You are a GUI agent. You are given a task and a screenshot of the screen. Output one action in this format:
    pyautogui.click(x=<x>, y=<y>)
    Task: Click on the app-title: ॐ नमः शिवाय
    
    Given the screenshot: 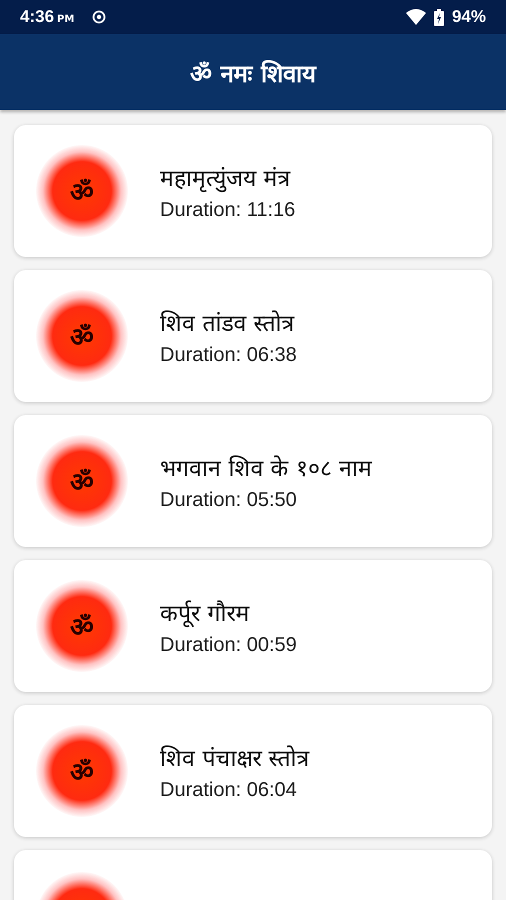 What is the action you would take?
    pyautogui.click(x=253, y=73)
    